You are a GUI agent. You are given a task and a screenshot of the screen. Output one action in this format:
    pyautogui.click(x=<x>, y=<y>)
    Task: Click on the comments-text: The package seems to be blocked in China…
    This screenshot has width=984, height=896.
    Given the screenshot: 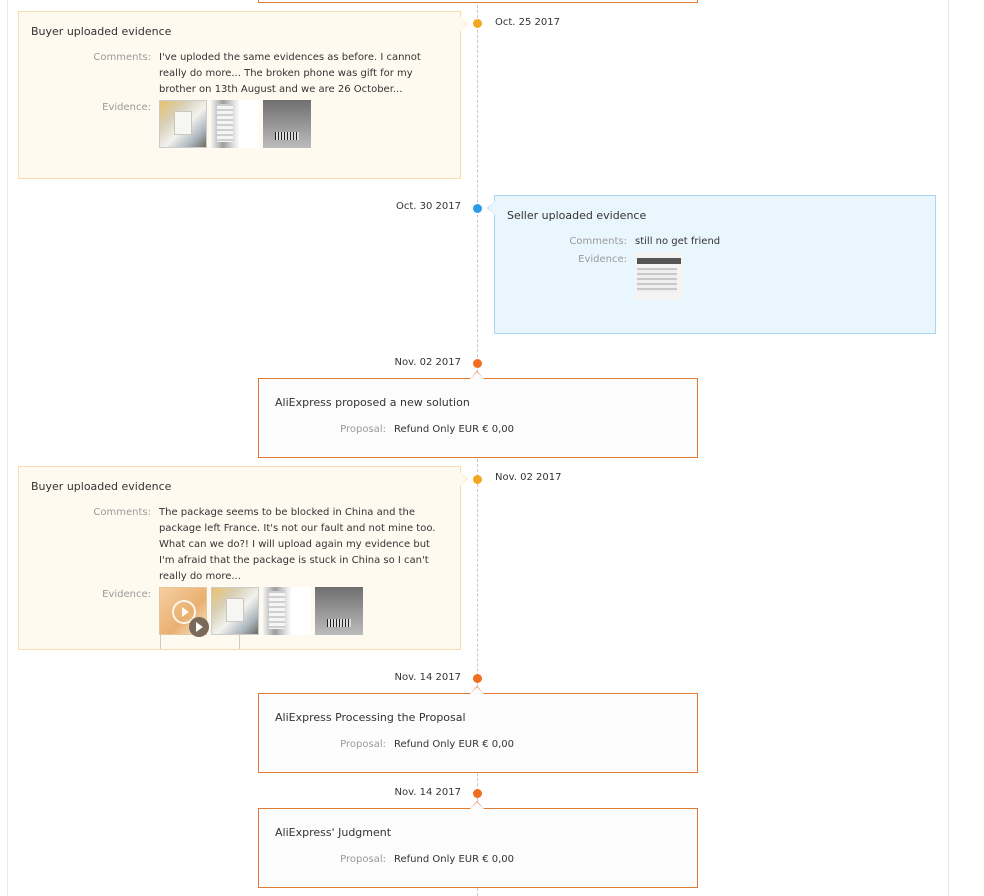 What is the action you would take?
    pyautogui.click(x=297, y=544)
    